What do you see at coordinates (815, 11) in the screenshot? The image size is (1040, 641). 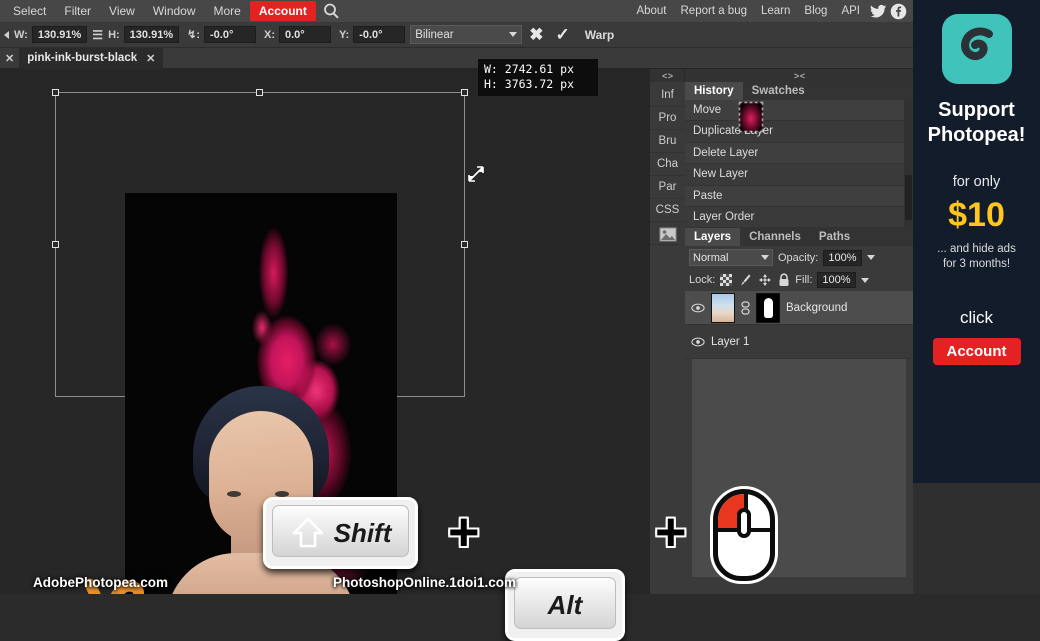 I see `menu-item-blog: Blog` at bounding box center [815, 11].